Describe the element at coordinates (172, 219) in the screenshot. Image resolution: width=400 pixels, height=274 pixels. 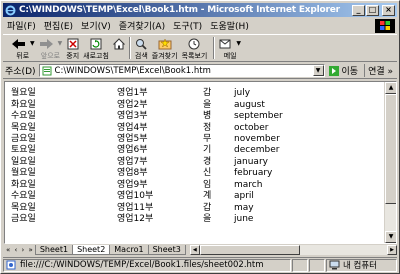
I see `table-row: 금요일 영업12부 을 june` at that location.